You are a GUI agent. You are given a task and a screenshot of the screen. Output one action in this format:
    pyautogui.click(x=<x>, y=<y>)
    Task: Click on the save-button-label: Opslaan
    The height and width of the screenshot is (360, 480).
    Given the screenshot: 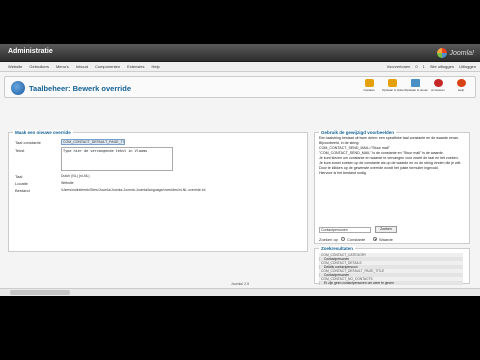 What is the action you would take?
    pyautogui.click(x=369, y=90)
    